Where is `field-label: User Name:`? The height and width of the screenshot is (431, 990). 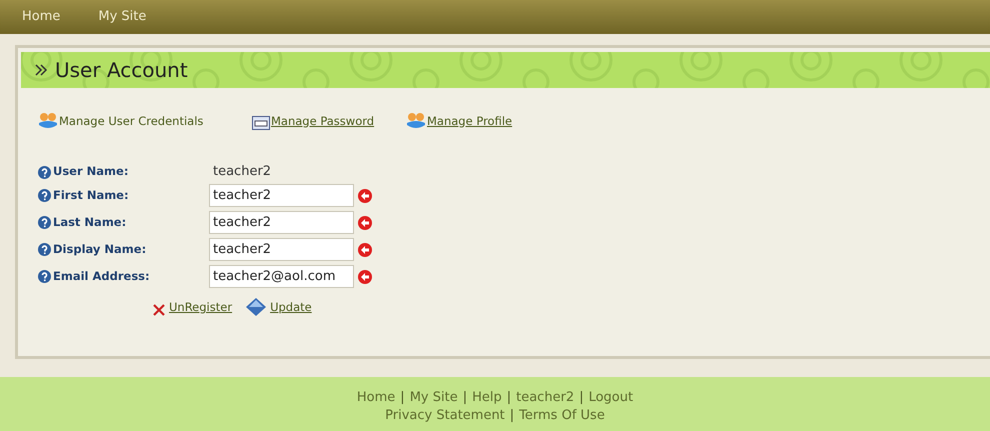
field-label: User Name: is located at coordinates (90, 171).